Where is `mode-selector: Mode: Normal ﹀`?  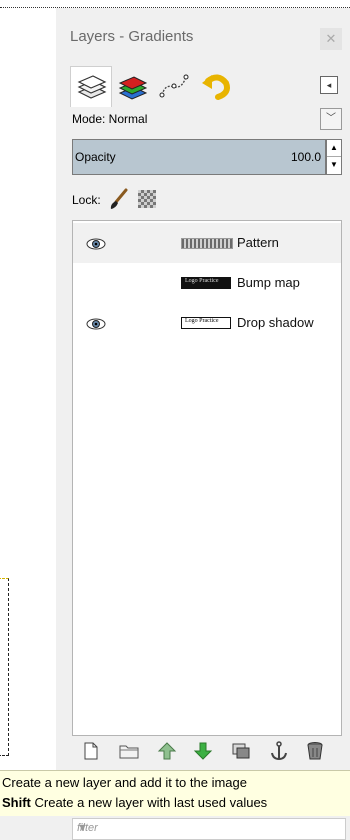 mode-selector: Mode: Normal ﹀ is located at coordinates (207, 119).